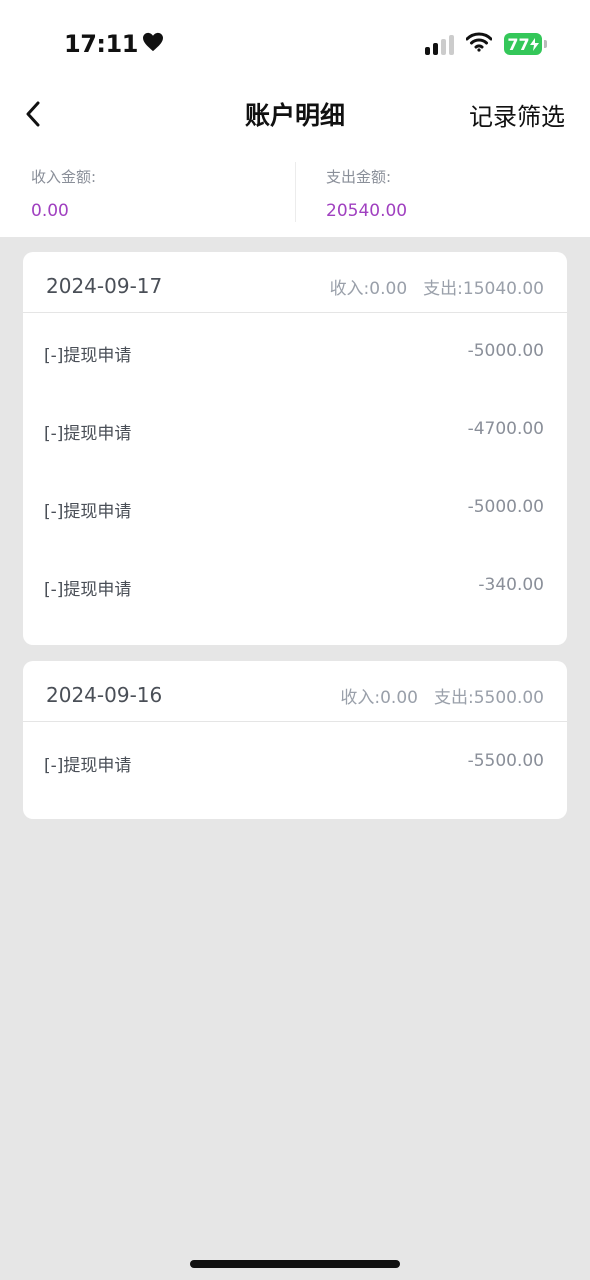  Describe the element at coordinates (295, 430) in the screenshot. I see `transaction-row: [-]提现申请 -4700.00` at that location.